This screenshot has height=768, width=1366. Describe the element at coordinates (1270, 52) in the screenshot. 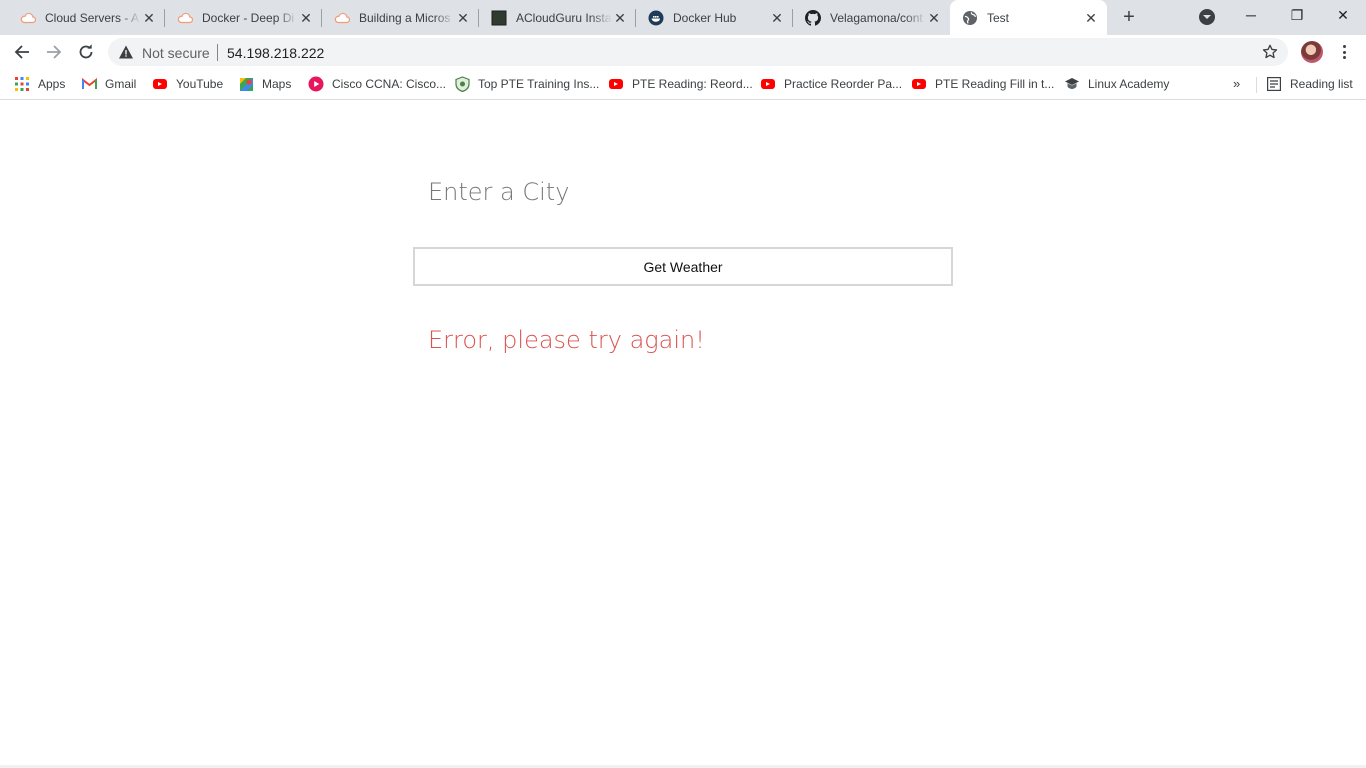

I see `bookmark-star-icon` at that location.